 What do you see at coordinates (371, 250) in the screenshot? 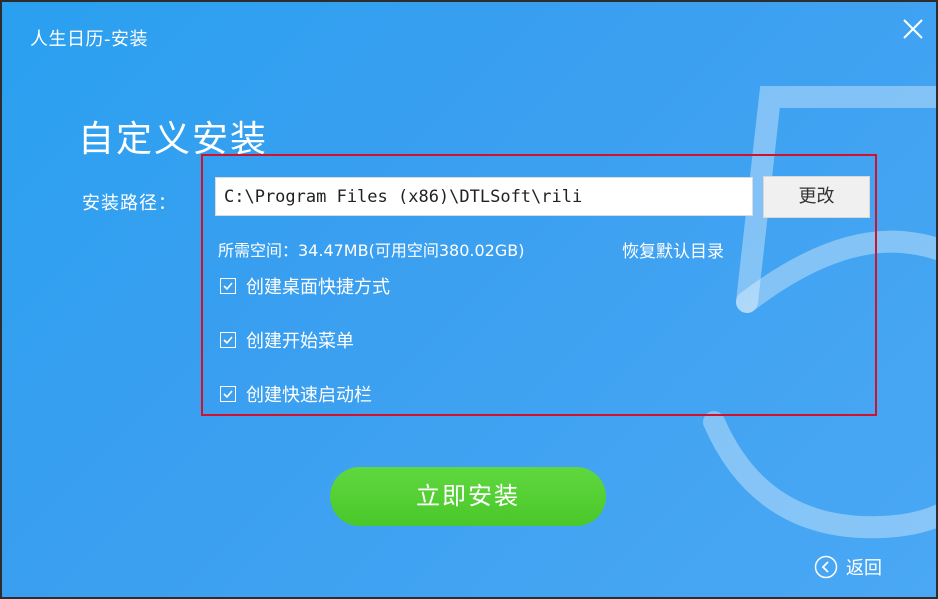
I see `disk-space-info: 所需空间：34.47MB(可用空间380.02GB)` at bounding box center [371, 250].